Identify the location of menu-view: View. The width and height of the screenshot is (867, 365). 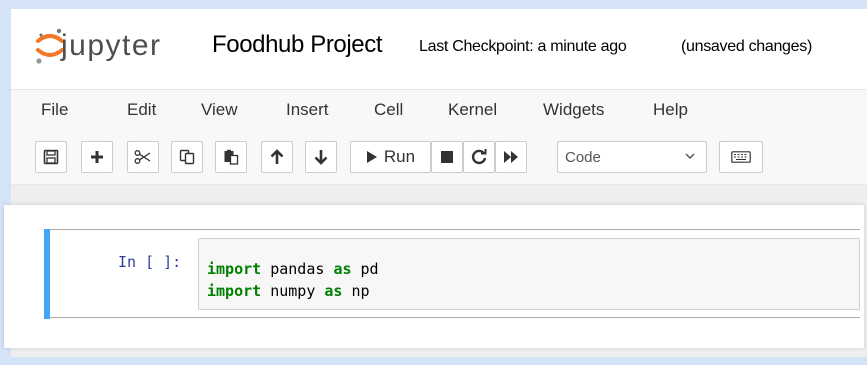
(219, 110).